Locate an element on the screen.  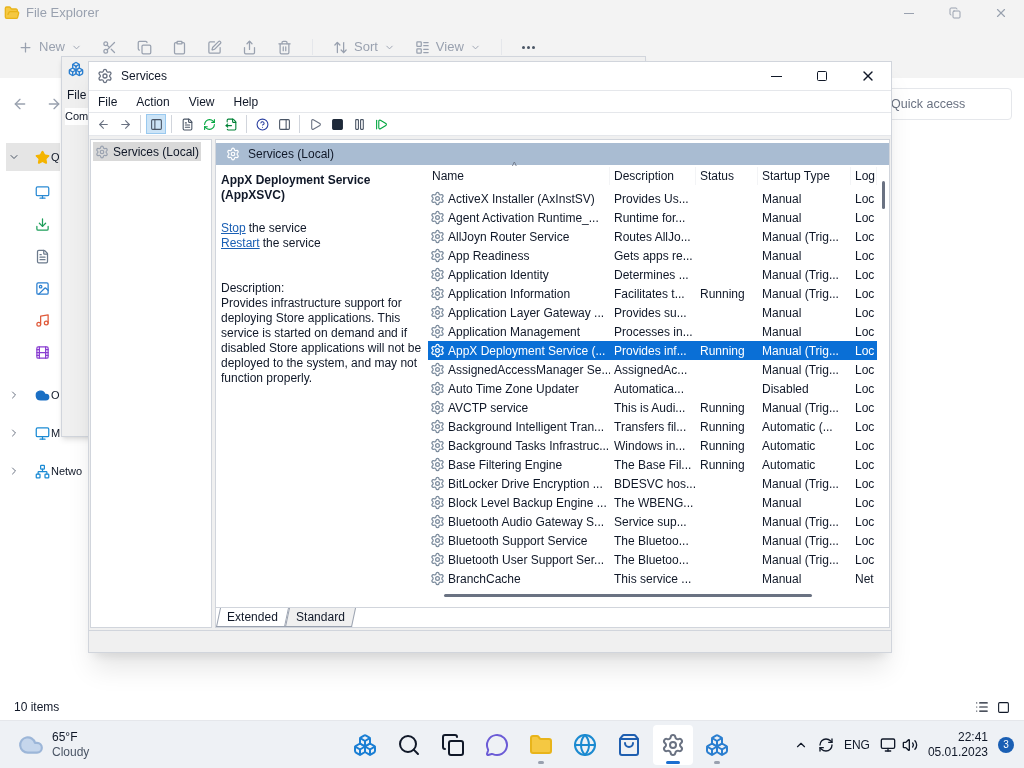
scissors-button is located at coordinates (109, 47).